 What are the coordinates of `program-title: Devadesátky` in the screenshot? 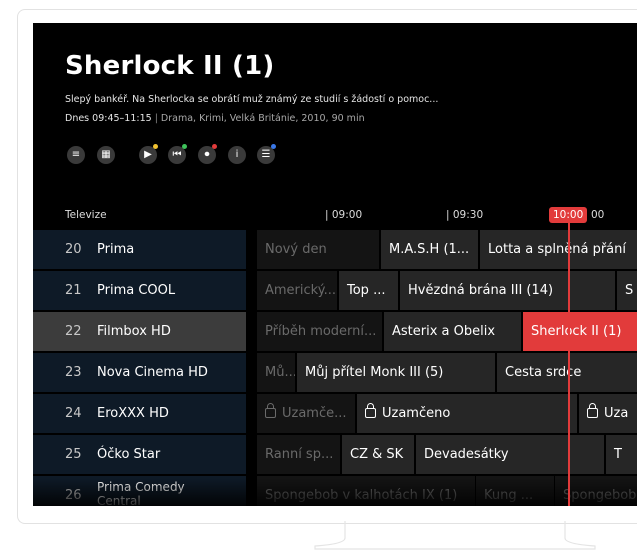 It's located at (466, 454).